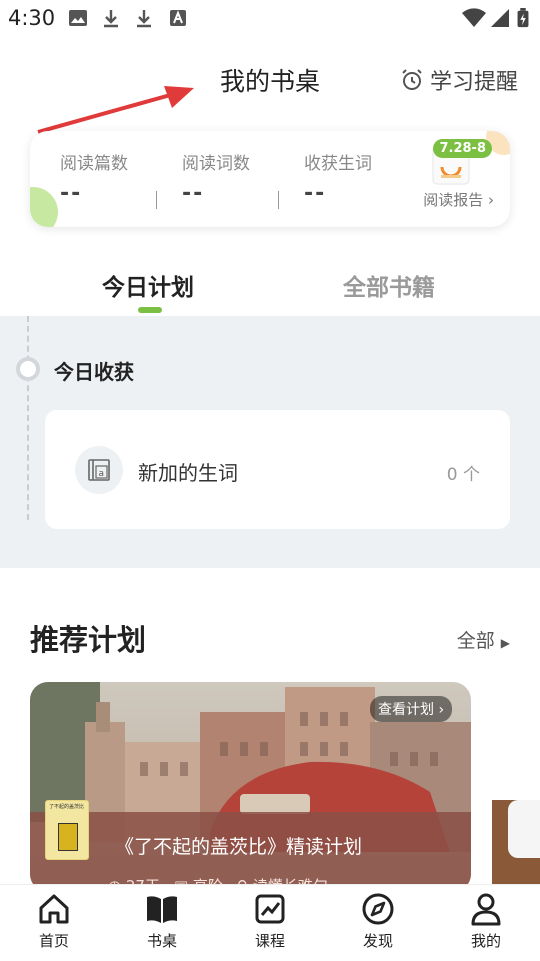  I want to click on plan-title: 《了不起的盖茨比》精读计划, so click(239, 847).